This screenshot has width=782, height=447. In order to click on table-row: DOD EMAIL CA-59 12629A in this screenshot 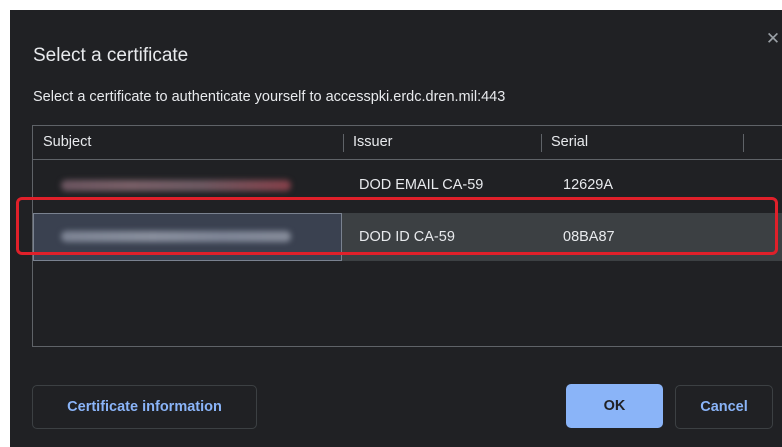, I will do `click(407, 185)`.